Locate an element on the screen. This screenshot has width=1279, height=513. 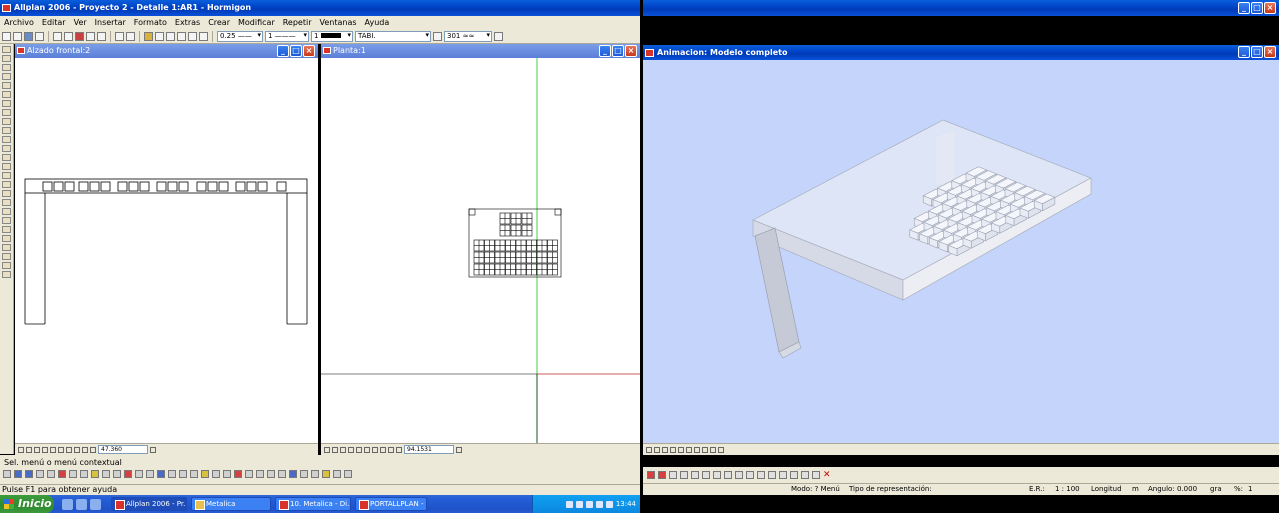
menu-crear: Crear is located at coordinates (219, 22).